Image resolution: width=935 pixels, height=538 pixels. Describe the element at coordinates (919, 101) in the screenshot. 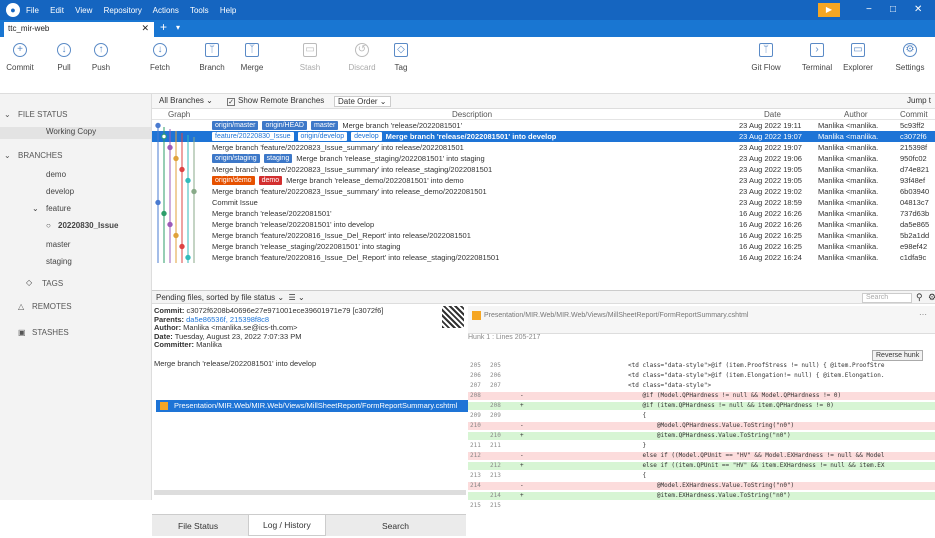

I see `jump-to-button: Jump t` at that location.